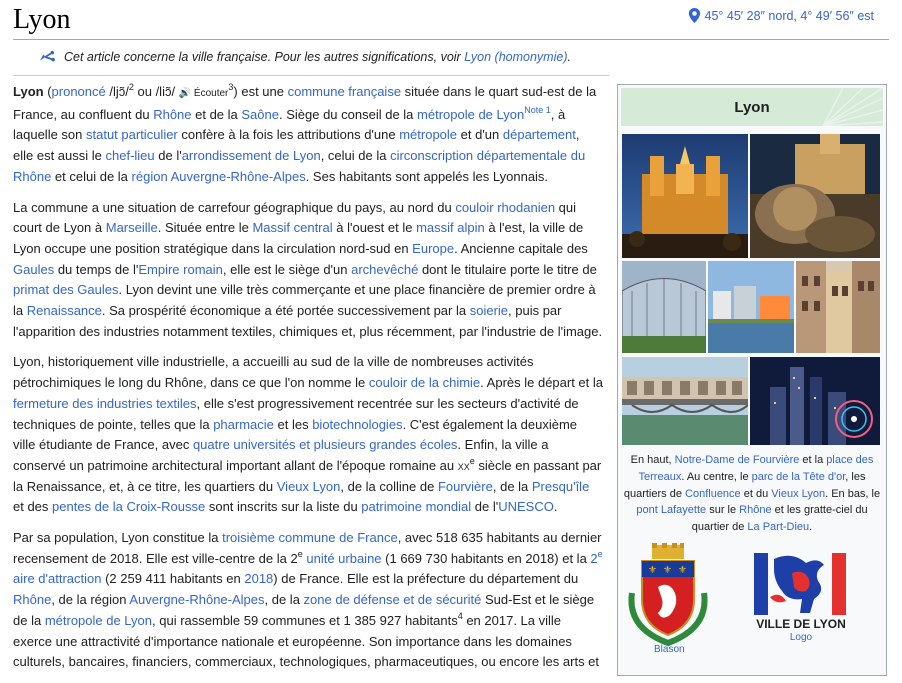 The height and width of the screenshot is (683, 902). I want to click on text-run: et les, so click(293, 424).